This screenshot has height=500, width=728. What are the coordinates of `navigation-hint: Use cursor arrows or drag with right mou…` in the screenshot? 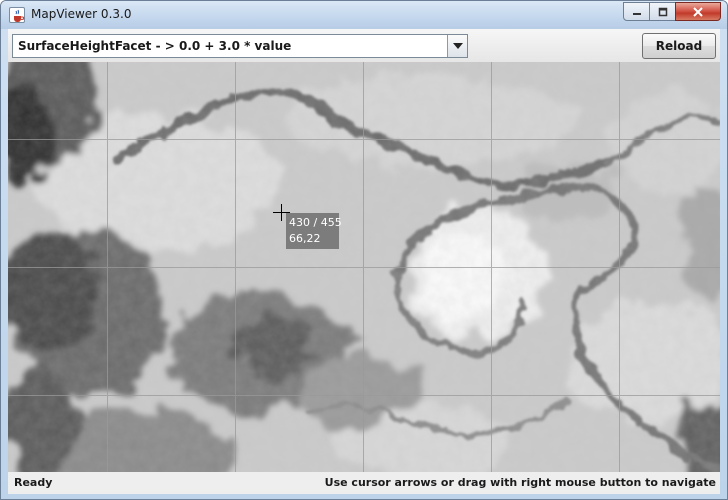 It's located at (520, 482).